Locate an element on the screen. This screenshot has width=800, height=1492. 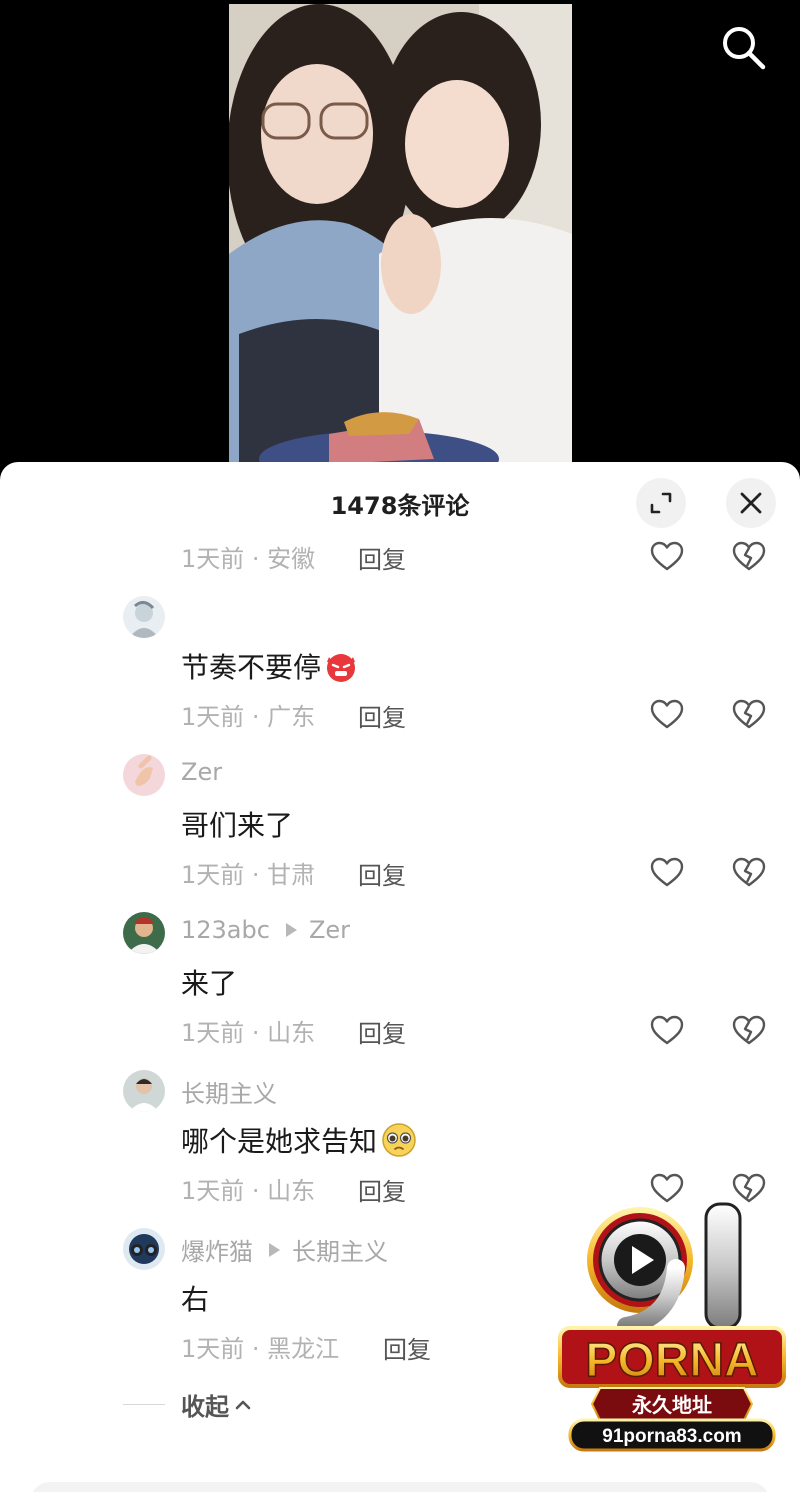
comment-text: 哪个是她求告知 is located at coordinates (300, 1140).